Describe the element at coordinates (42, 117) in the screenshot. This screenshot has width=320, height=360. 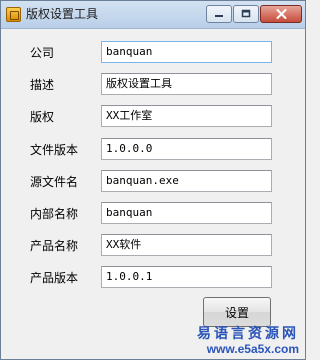
I see `copyright-label: 版权` at that location.